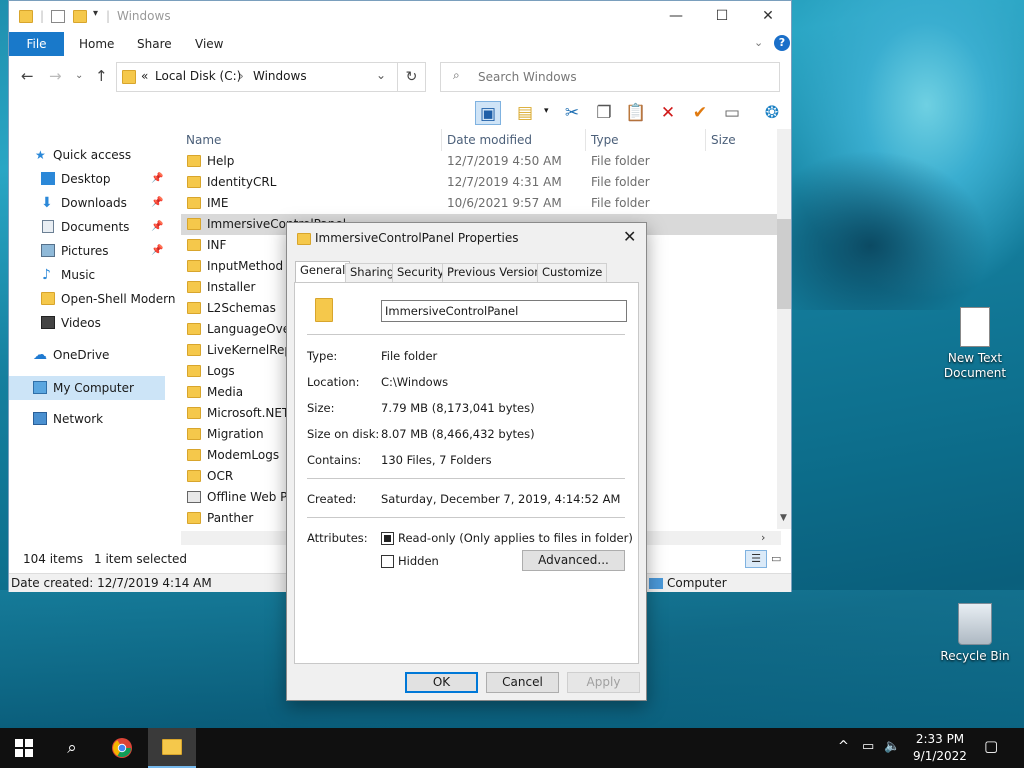  I want to click on folder-name-field: ImmersiveControlPanel, so click(504, 311).